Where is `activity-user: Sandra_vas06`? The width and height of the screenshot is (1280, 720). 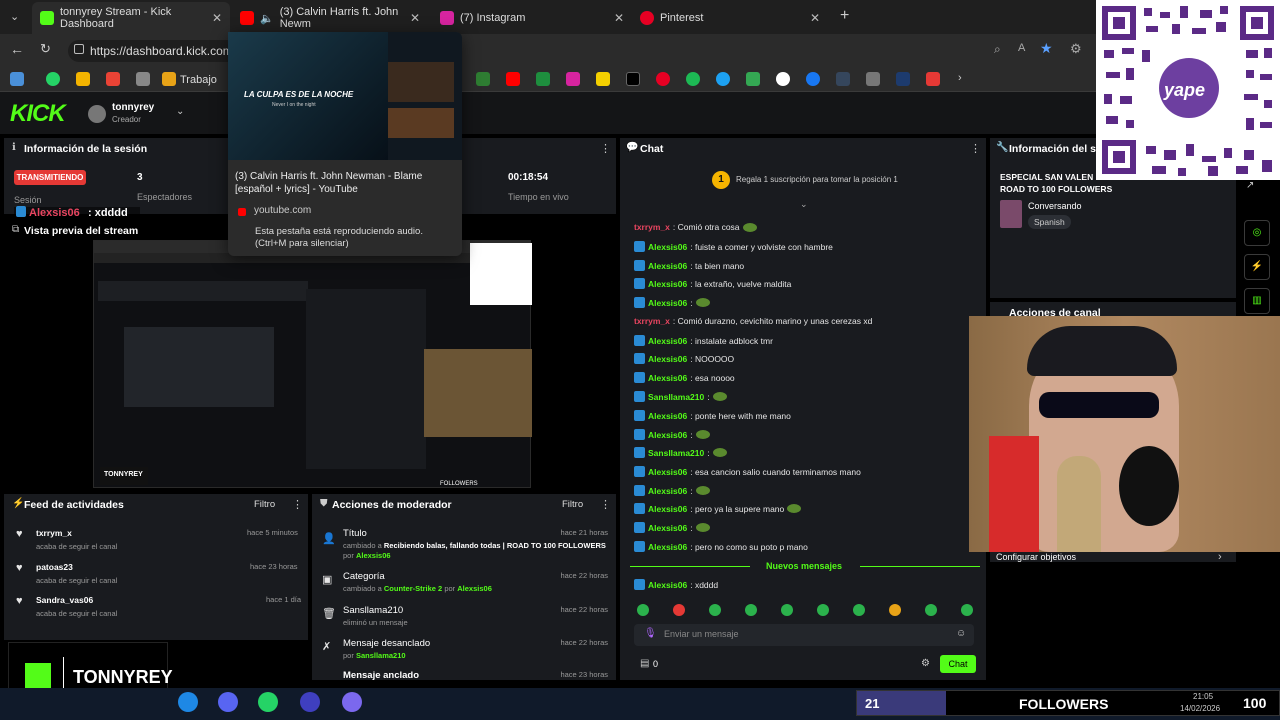 activity-user: Sandra_vas06 is located at coordinates (64, 600).